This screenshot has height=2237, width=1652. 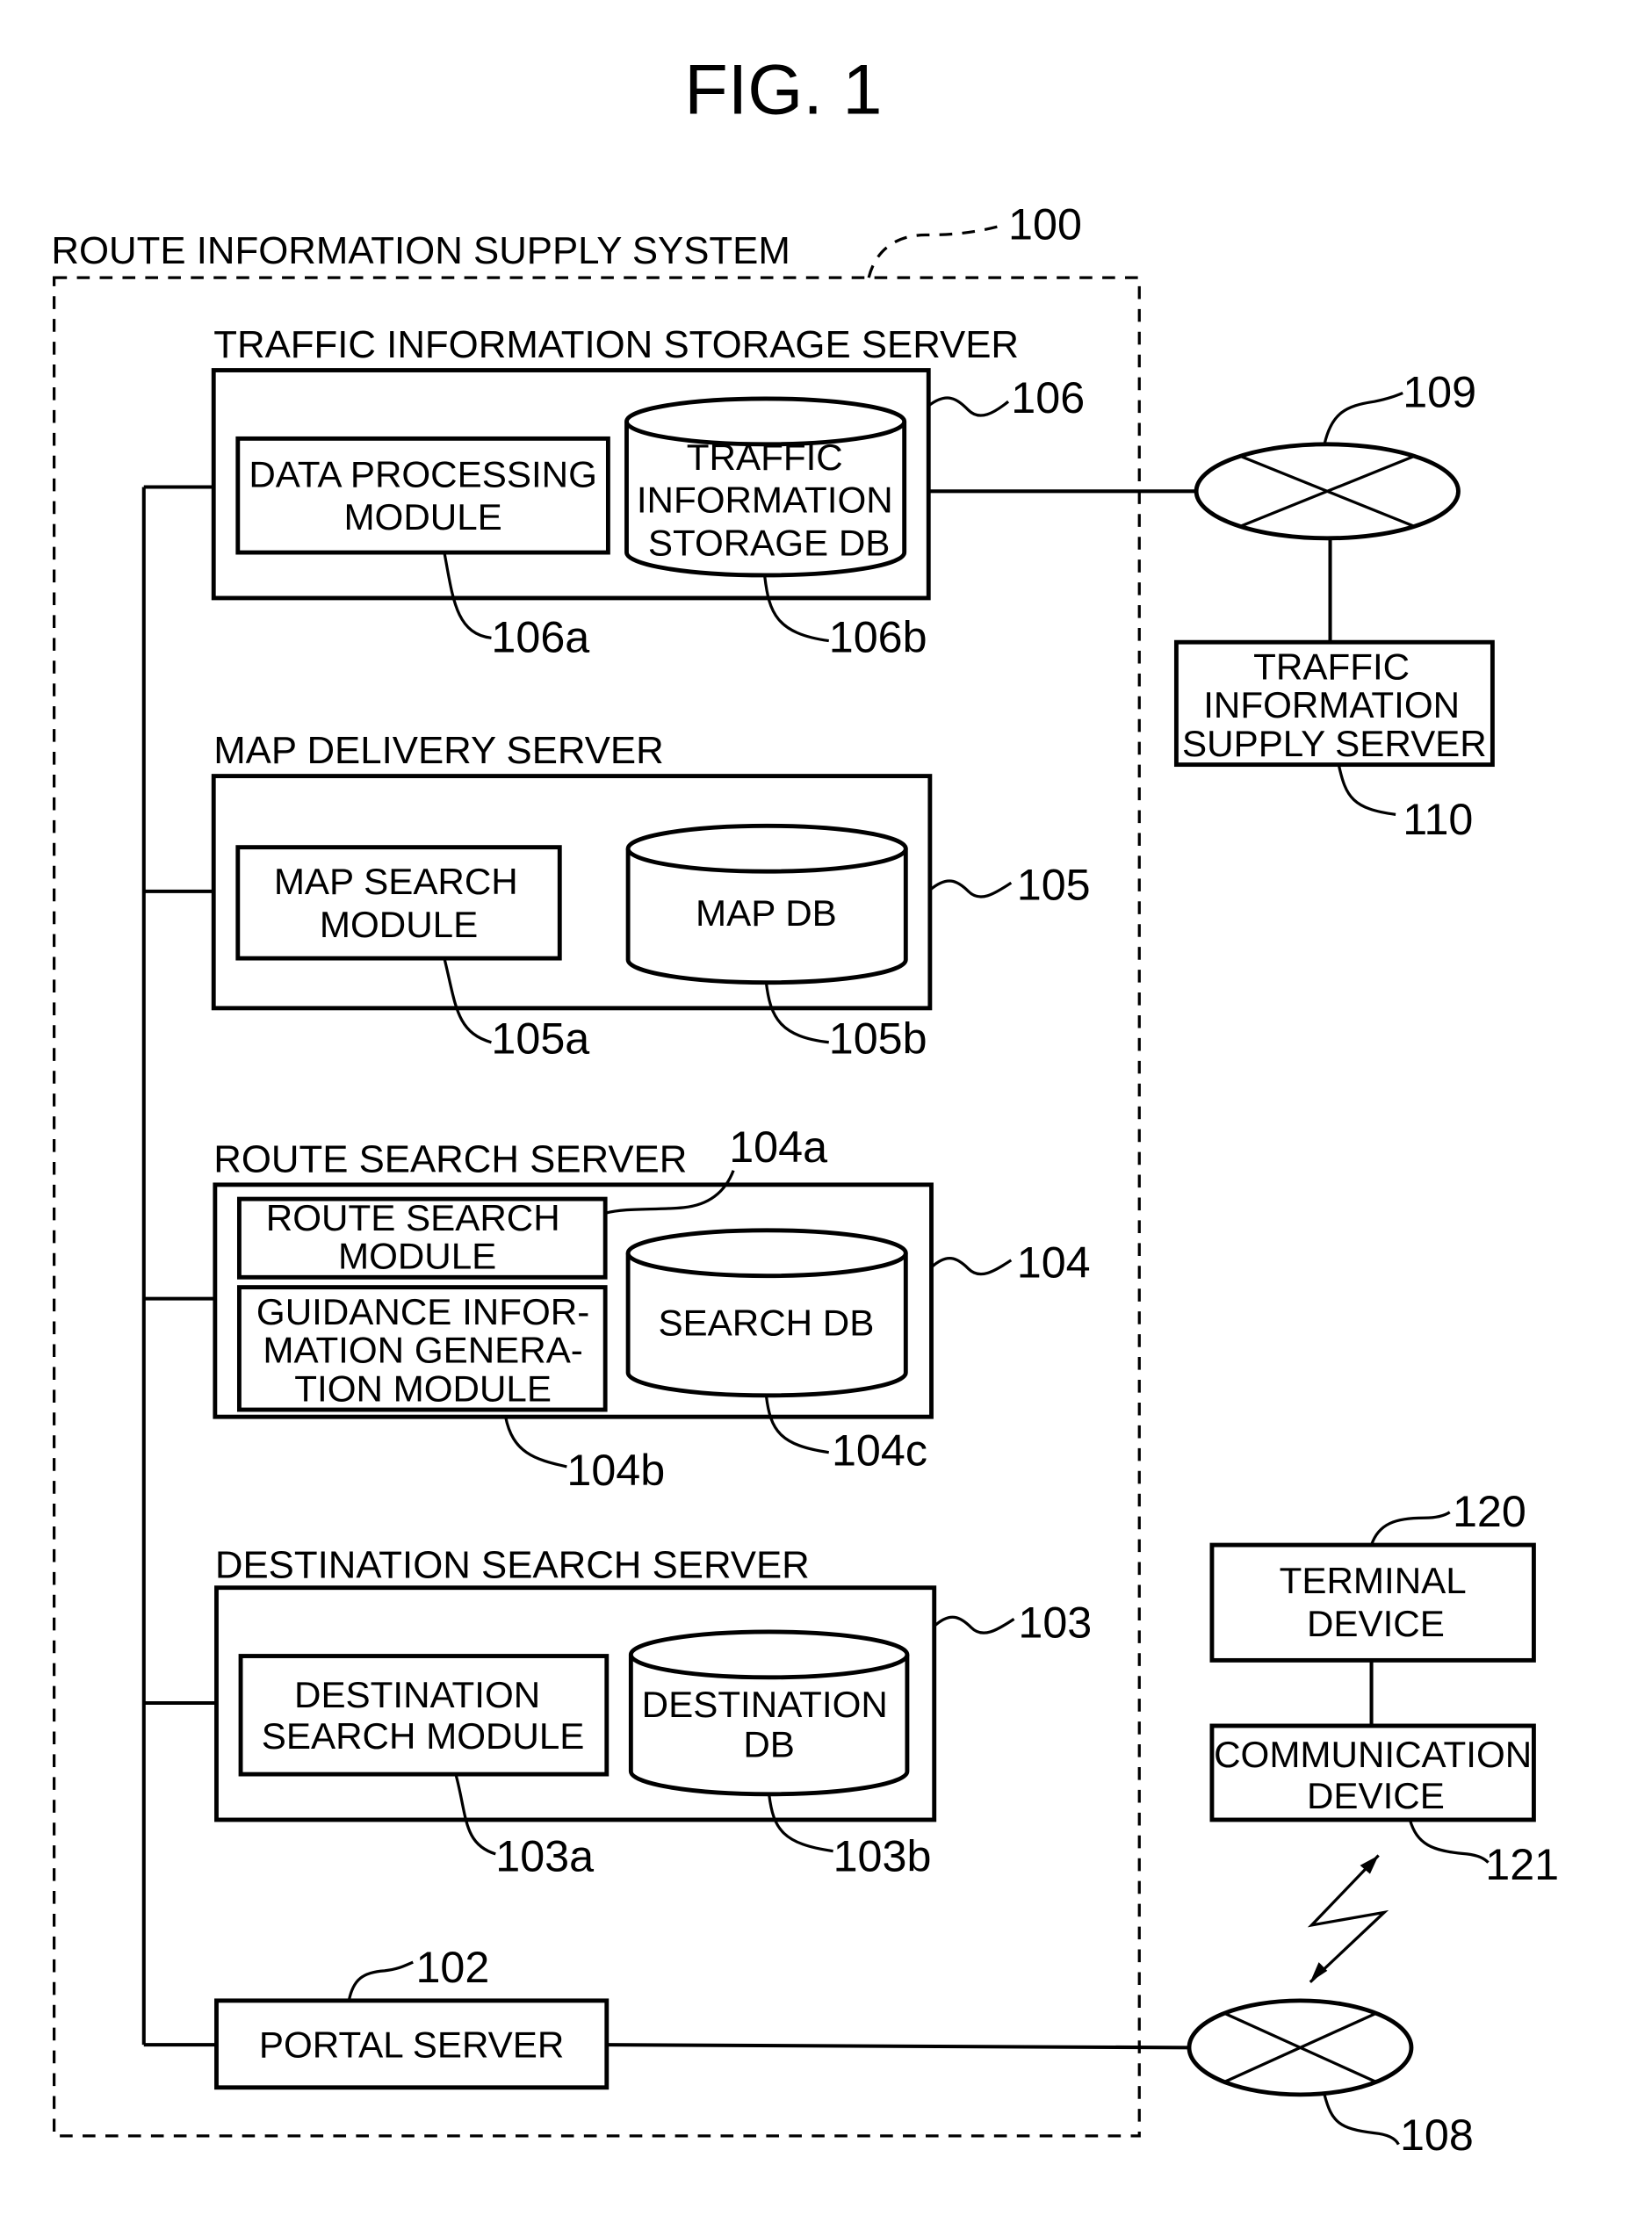 What do you see at coordinates (540, 637) in the screenshot?
I see `module-ref: 106a` at bounding box center [540, 637].